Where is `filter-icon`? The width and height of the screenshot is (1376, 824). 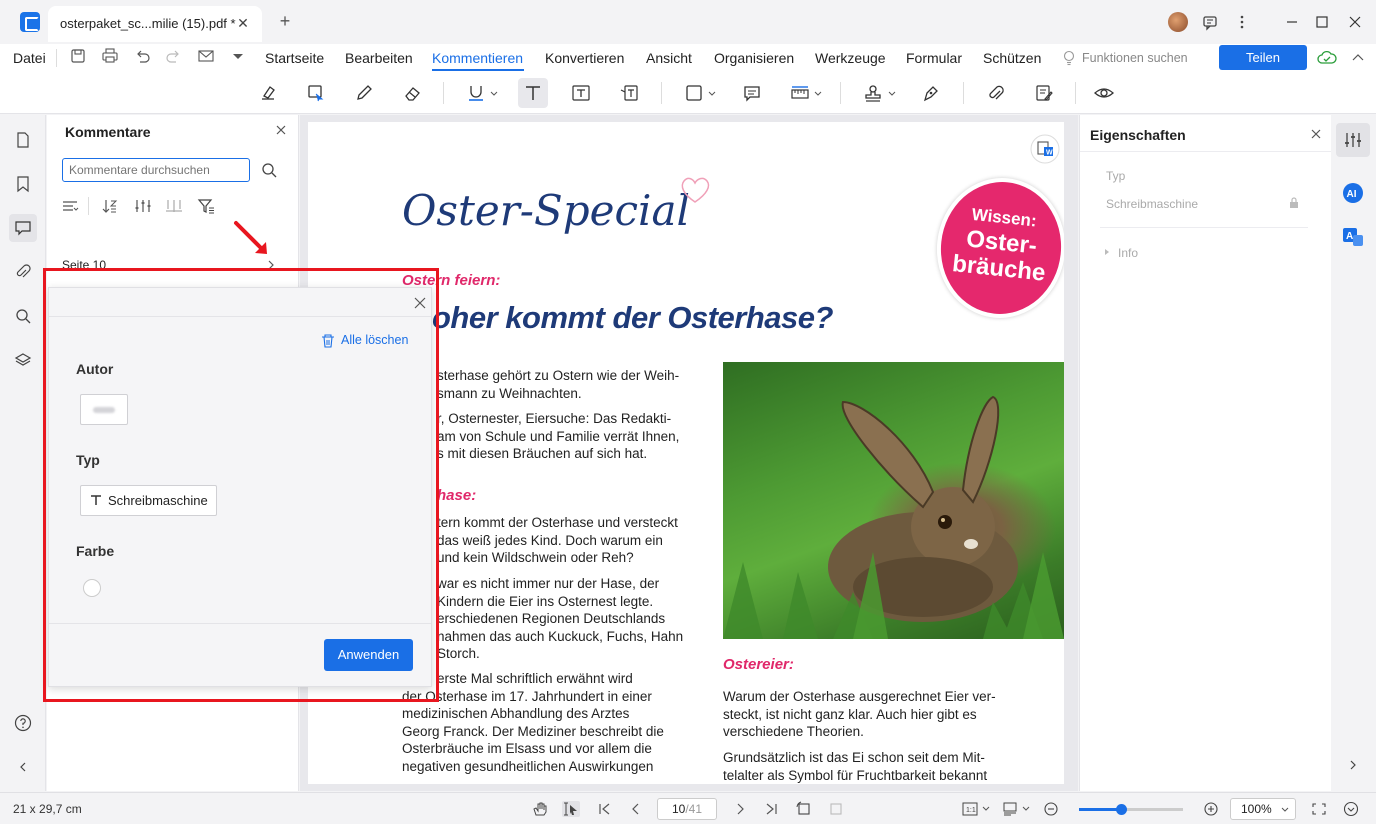
filter-icon is located at coordinates (206, 206).